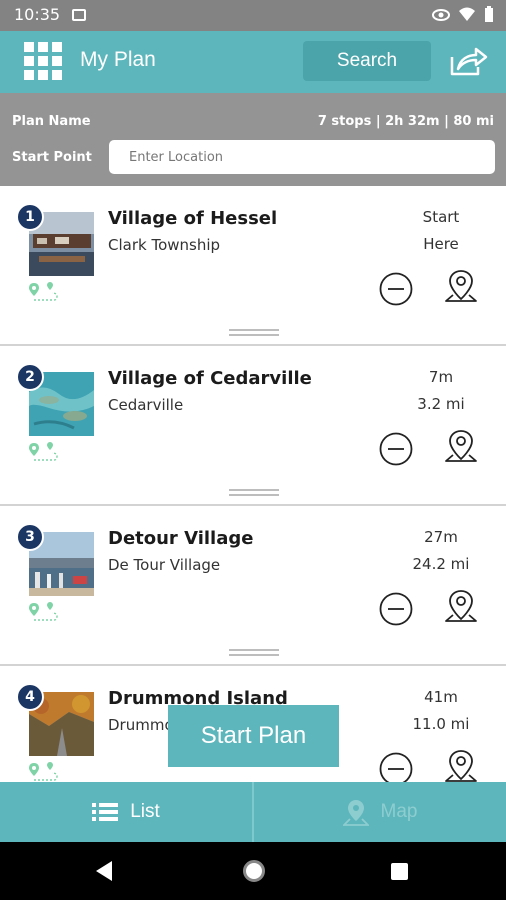 The image size is (506, 900). I want to click on status-time: 10:35, so click(37, 14).